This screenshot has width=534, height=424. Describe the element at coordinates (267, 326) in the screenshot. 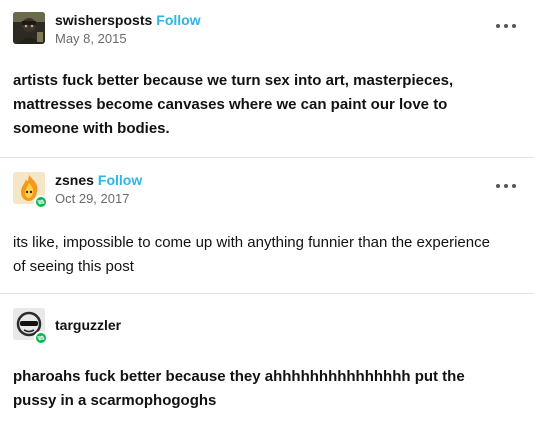

I see `post-header: targuzzler` at that location.